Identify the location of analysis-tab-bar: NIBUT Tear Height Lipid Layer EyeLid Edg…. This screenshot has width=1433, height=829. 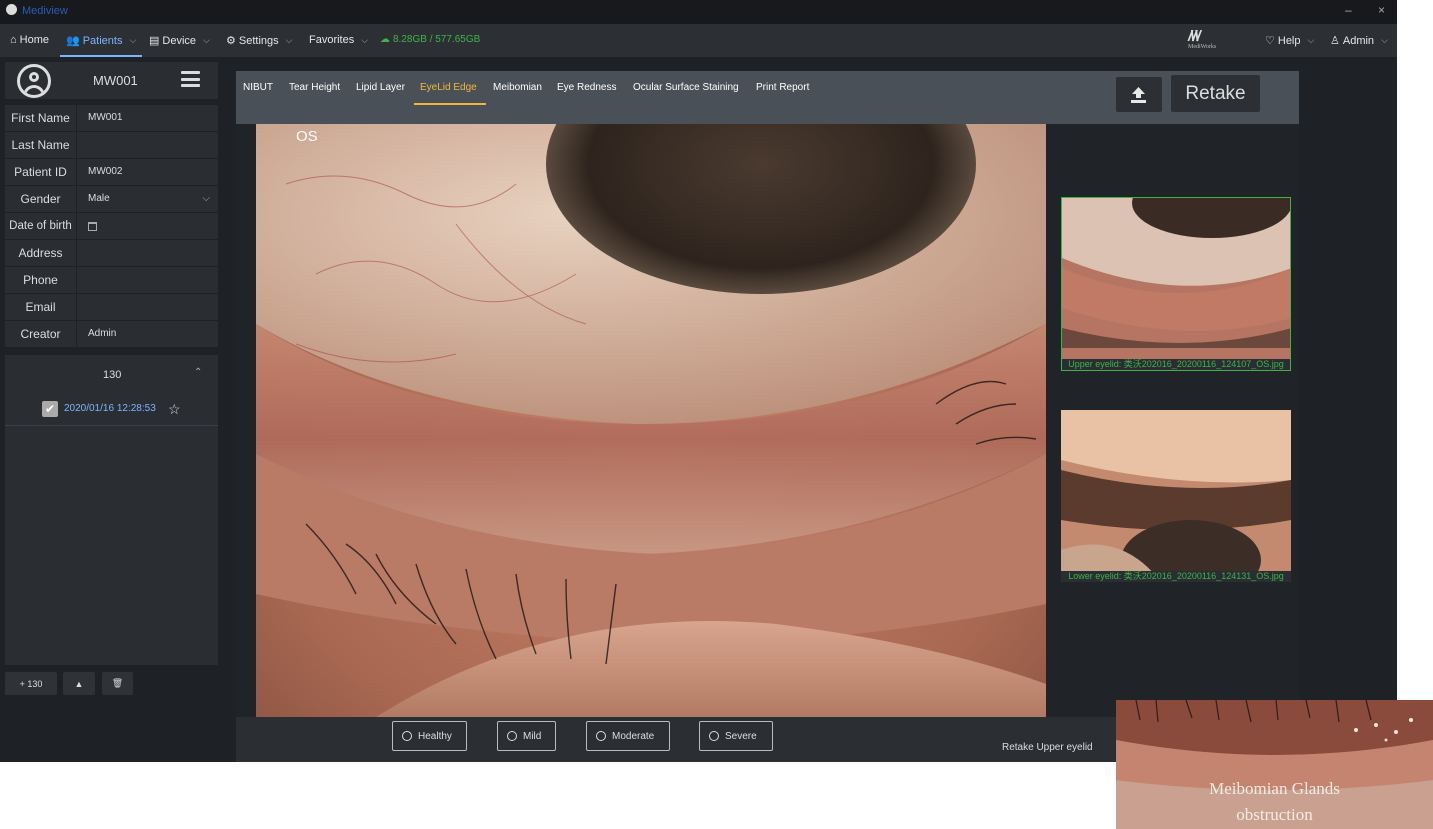
(767, 97).